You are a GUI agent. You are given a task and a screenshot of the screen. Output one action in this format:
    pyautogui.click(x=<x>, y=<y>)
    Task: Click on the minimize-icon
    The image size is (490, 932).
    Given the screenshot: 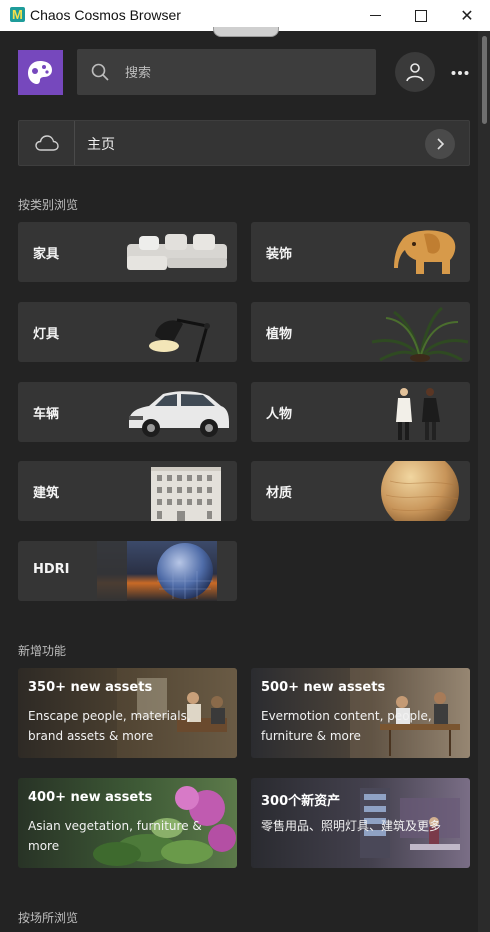 What is the action you would take?
    pyautogui.click(x=375, y=15)
    